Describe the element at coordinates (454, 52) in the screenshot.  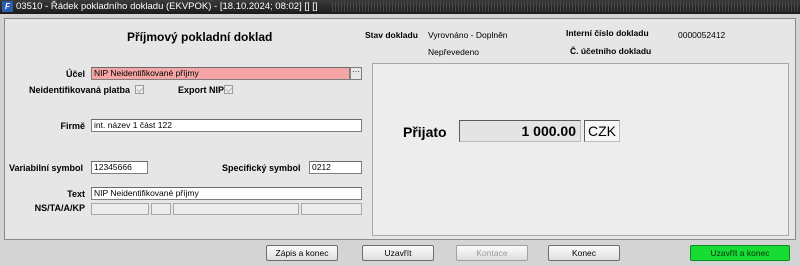
I see `stav-prevodu-value: Nepřevedeno` at that location.